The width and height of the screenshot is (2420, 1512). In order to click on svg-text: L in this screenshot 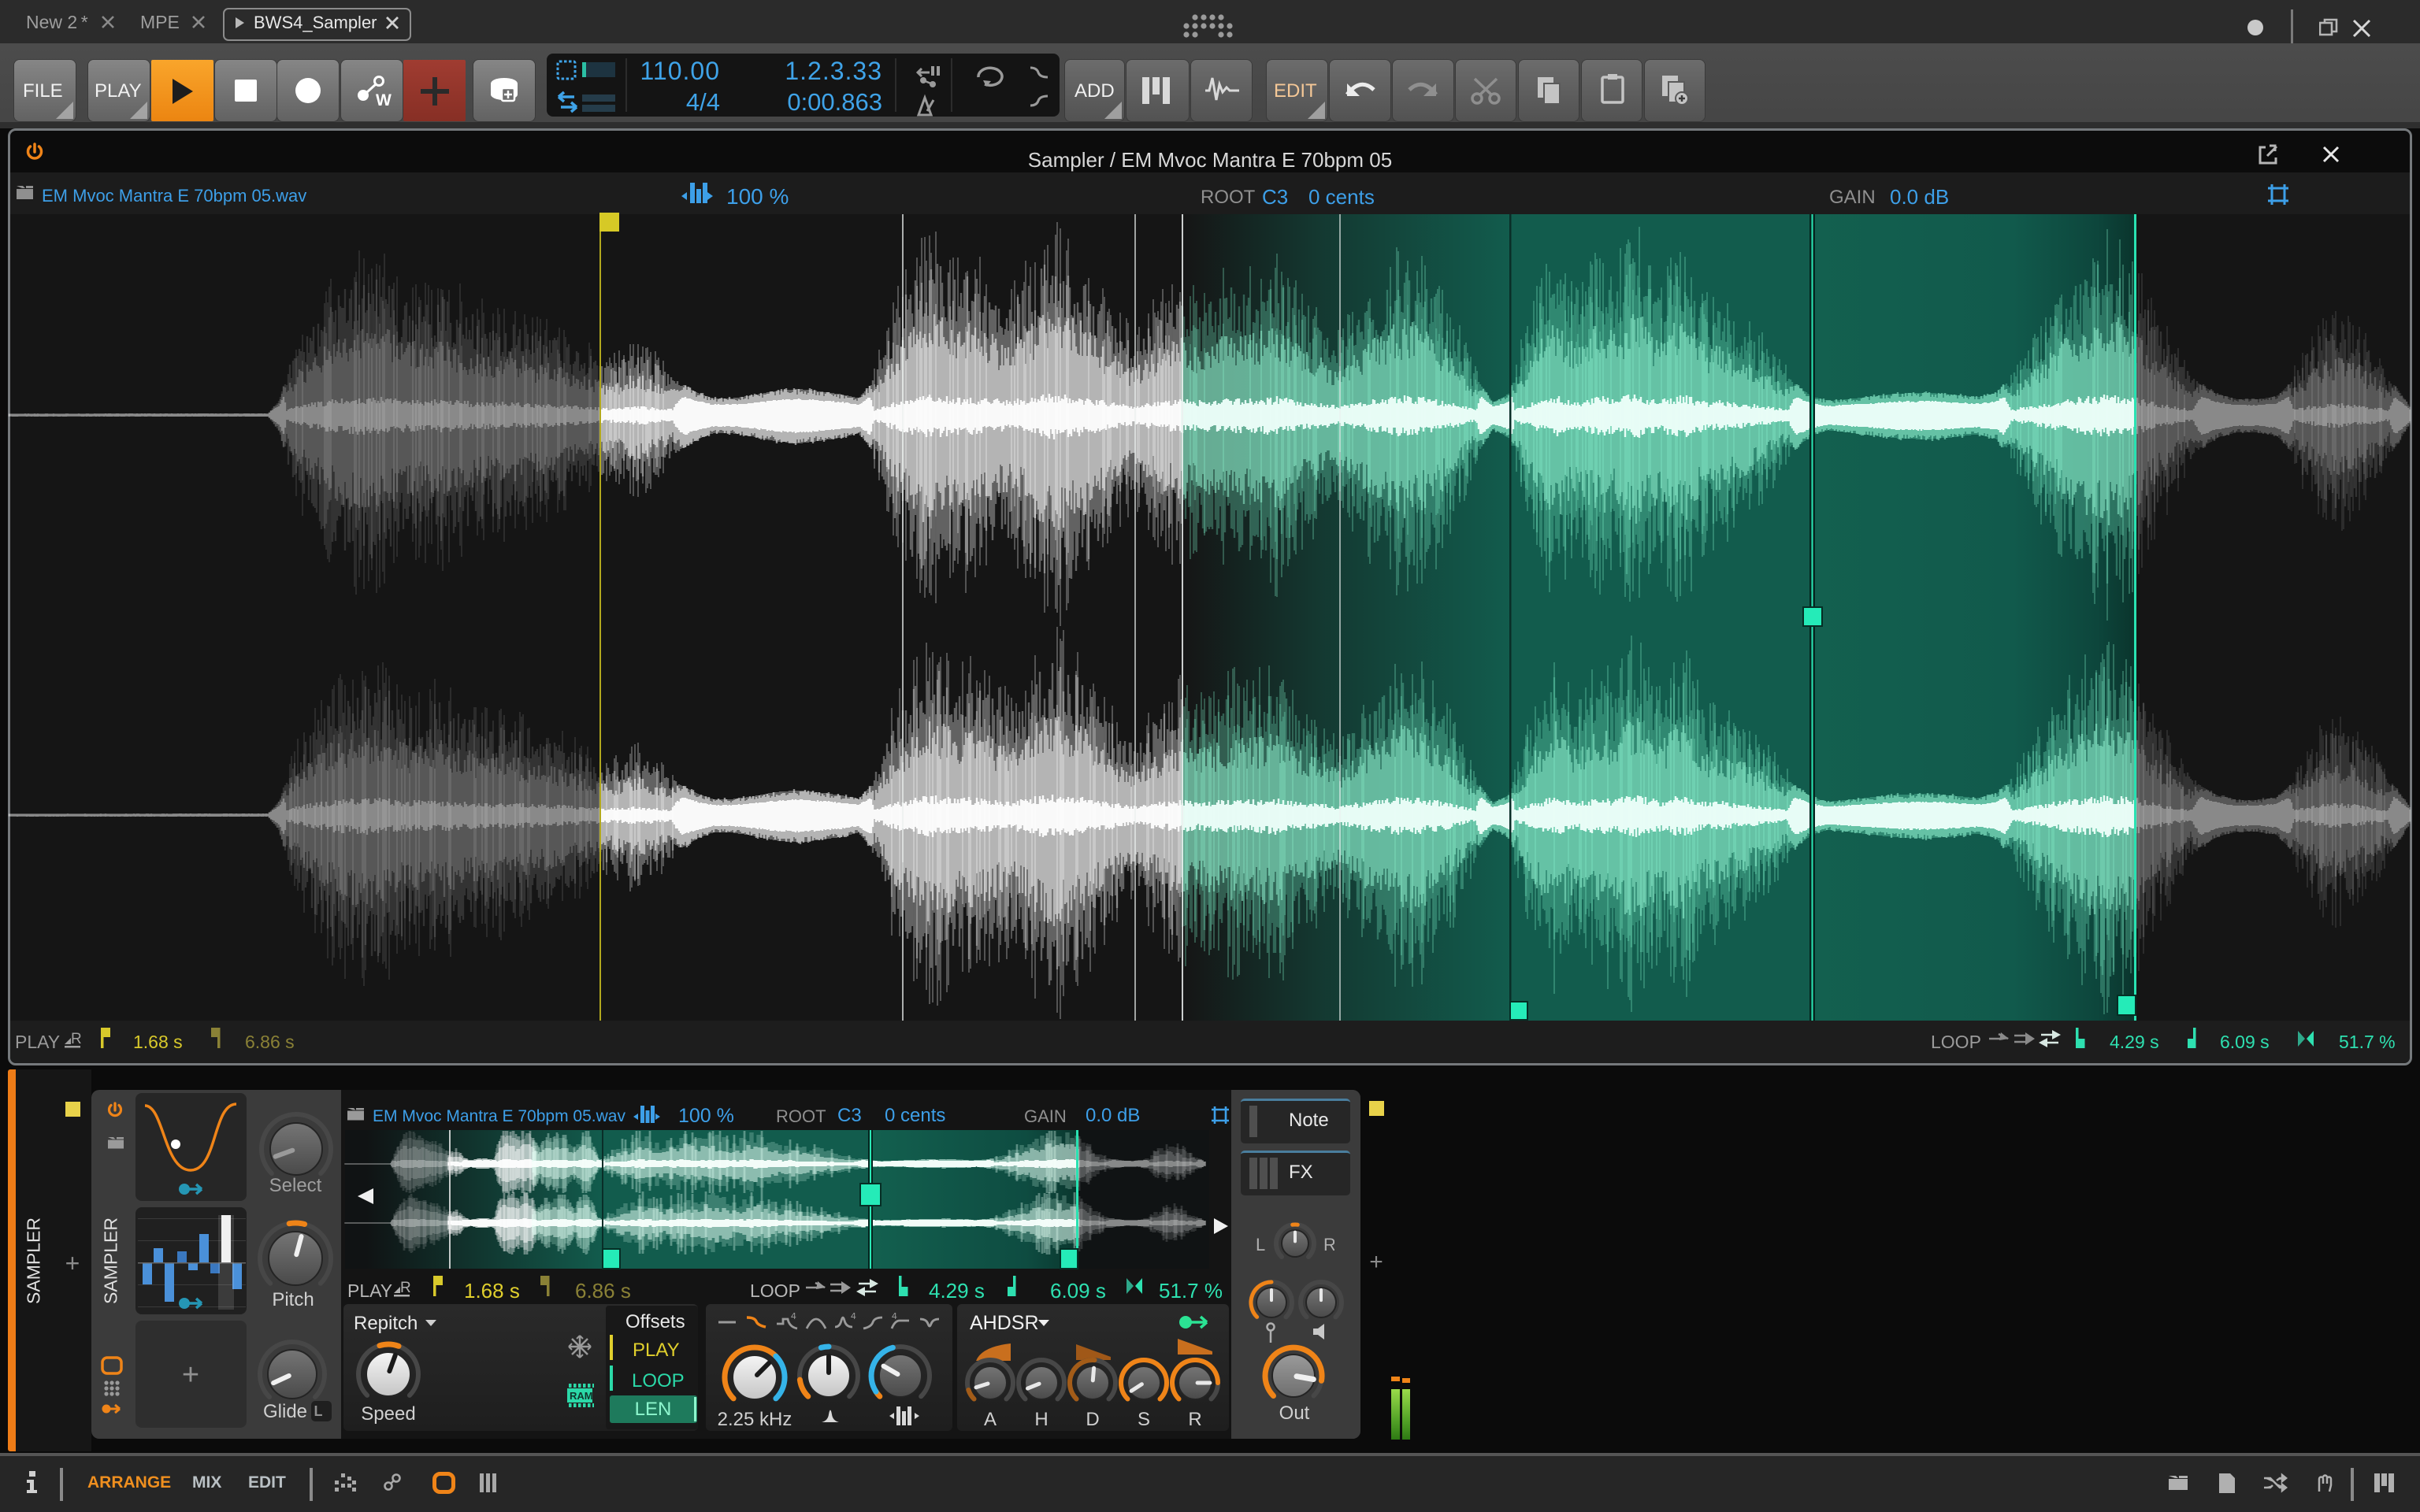, I will do `click(1260, 1244)`.